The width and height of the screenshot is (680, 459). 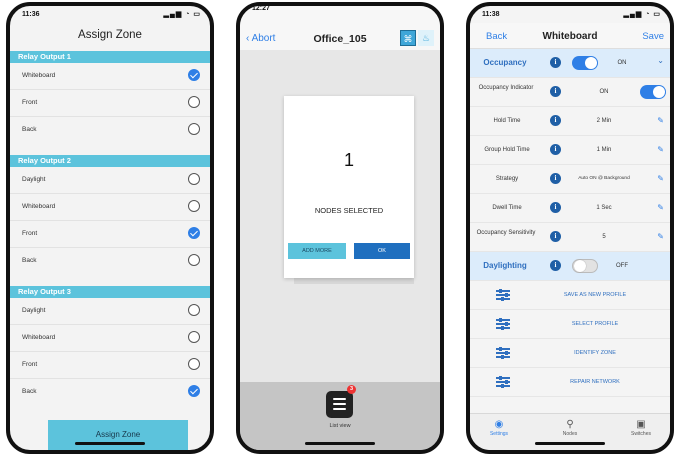 What do you see at coordinates (653, 36) in the screenshot?
I see `save-button: Save` at bounding box center [653, 36].